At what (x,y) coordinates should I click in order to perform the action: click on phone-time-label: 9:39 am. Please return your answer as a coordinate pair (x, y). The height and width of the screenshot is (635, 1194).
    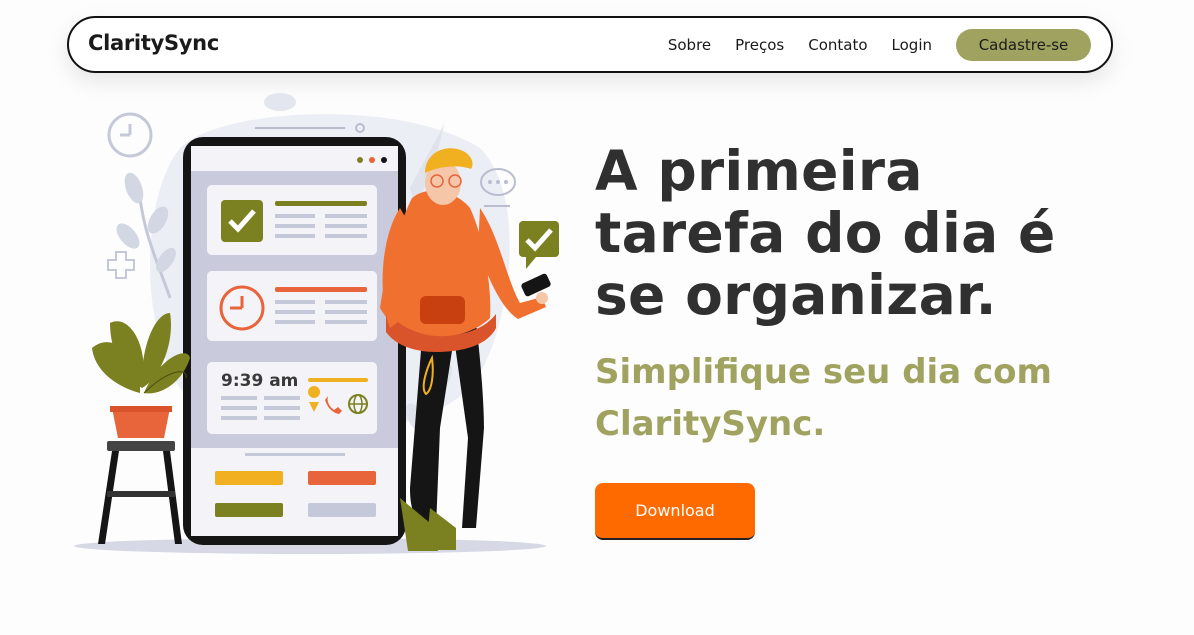
    Looking at the image, I should click on (259, 381).